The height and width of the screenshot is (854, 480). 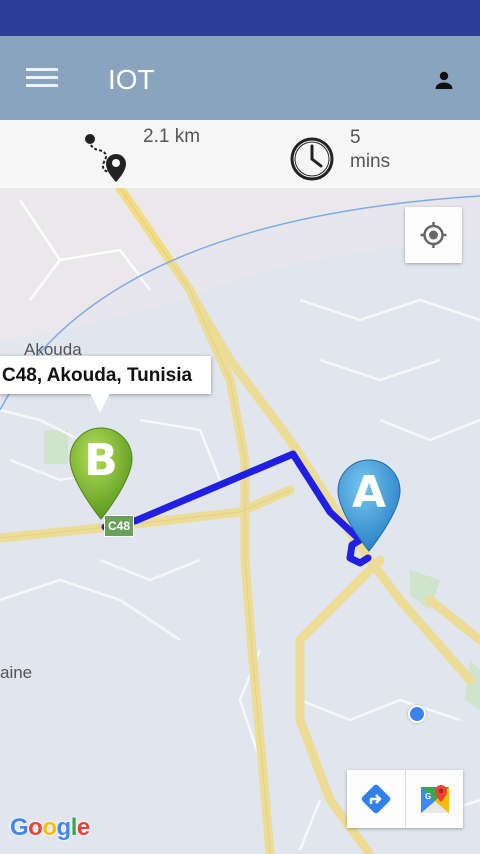 I want to click on distance-value: 2.1 km, so click(x=172, y=136).